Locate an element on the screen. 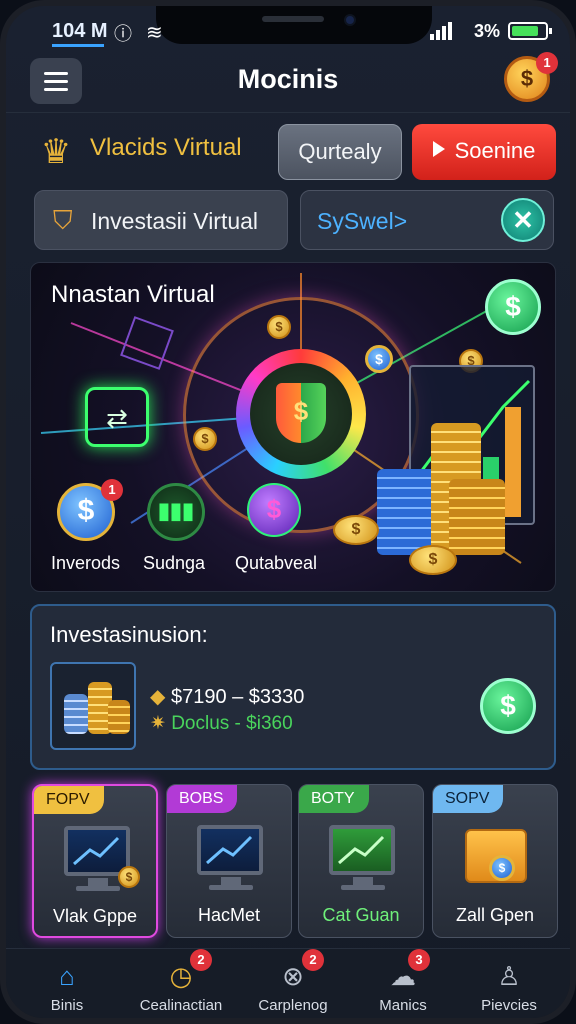 This screenshot has height=1024, width=576. hero-item-label: Qutabveal is located at coordinates (276, 563).